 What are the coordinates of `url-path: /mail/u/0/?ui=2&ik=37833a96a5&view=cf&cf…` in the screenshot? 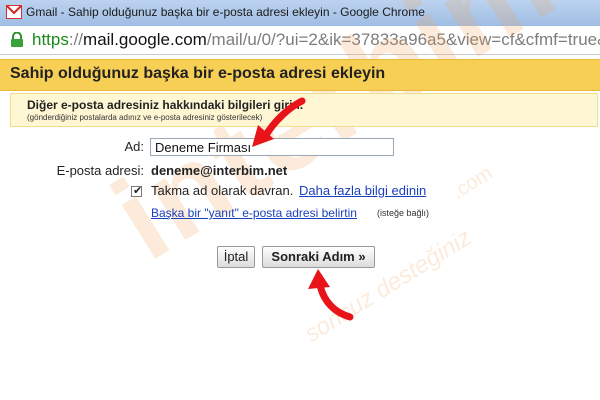 It's located at (403, 39).